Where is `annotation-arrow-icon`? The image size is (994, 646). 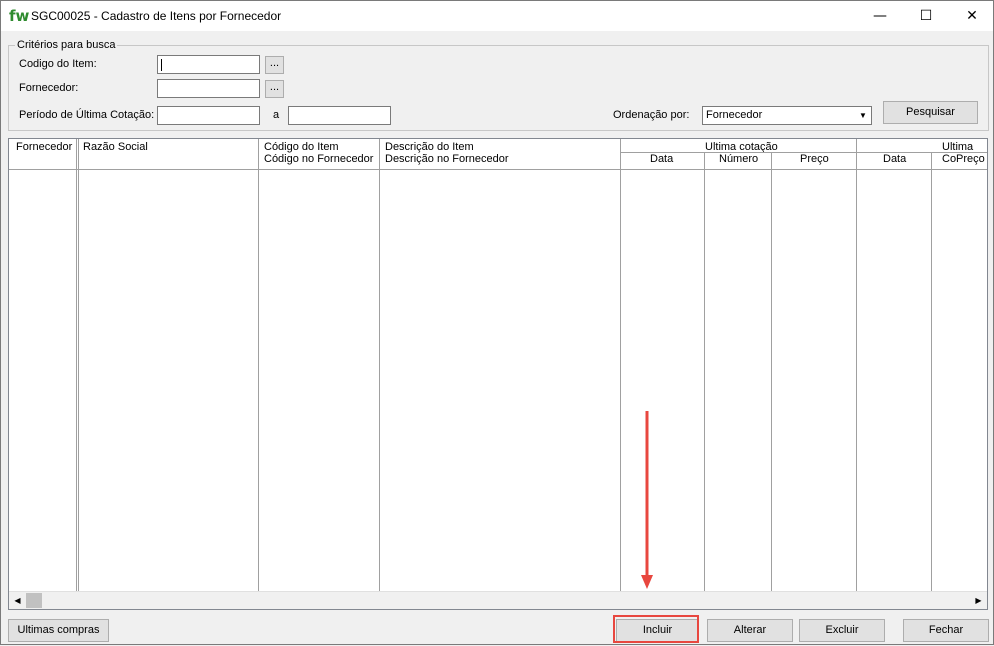 annotation-arrow-icon is located at coordinates (647, 500).